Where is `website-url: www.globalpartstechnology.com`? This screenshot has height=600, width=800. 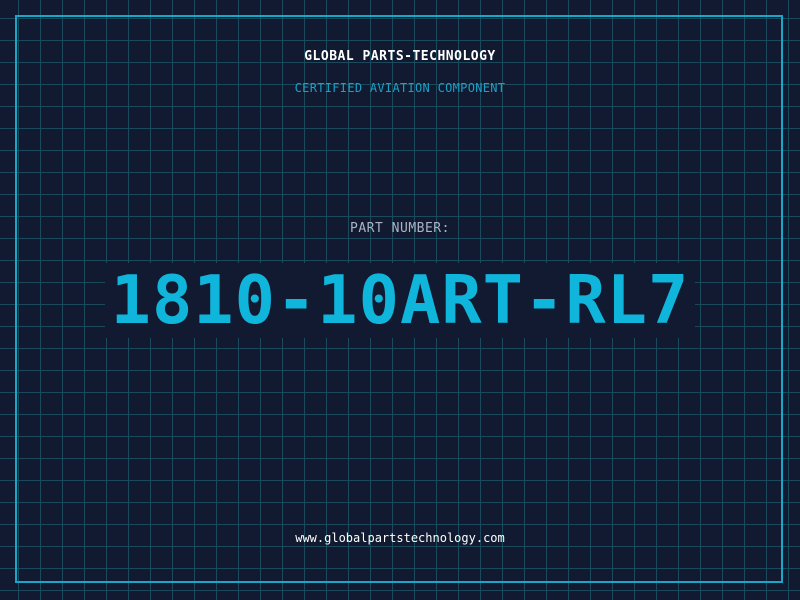
website-url: www.globalpartstechnology.com is located at coordinates (400, 538).